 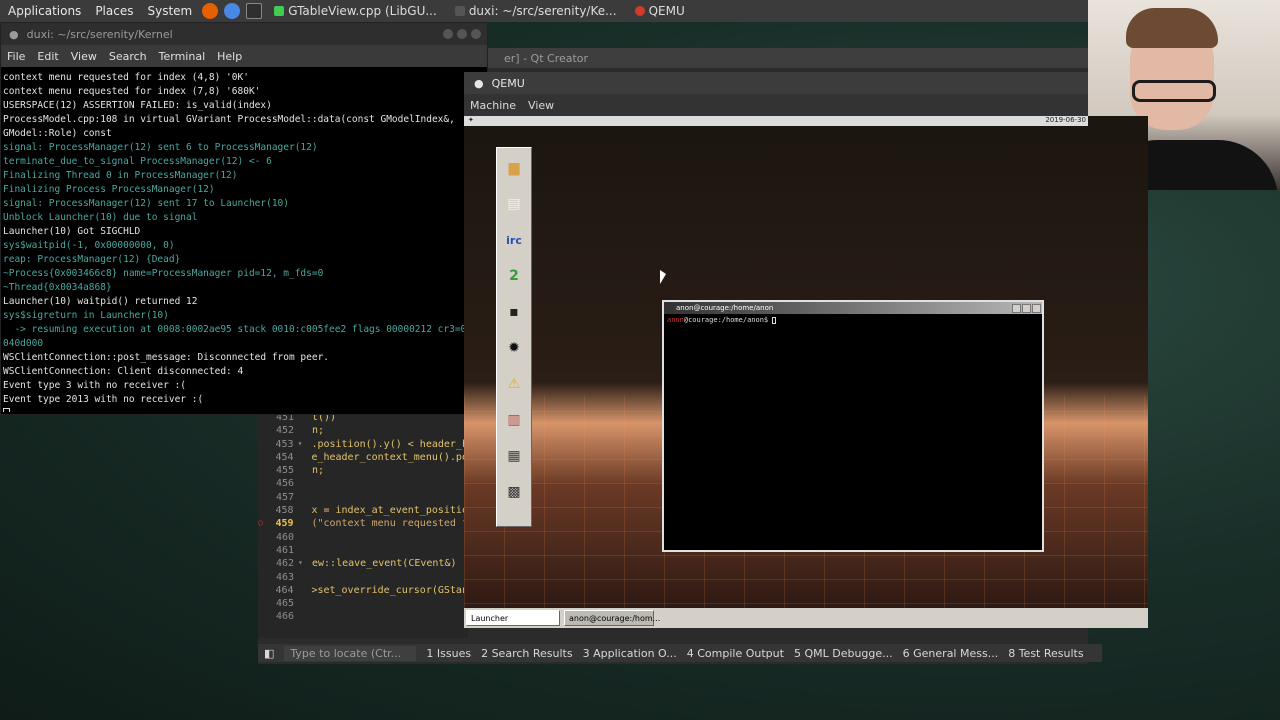 I want to click on prompt-user: anon, so click(x=675, y=320).